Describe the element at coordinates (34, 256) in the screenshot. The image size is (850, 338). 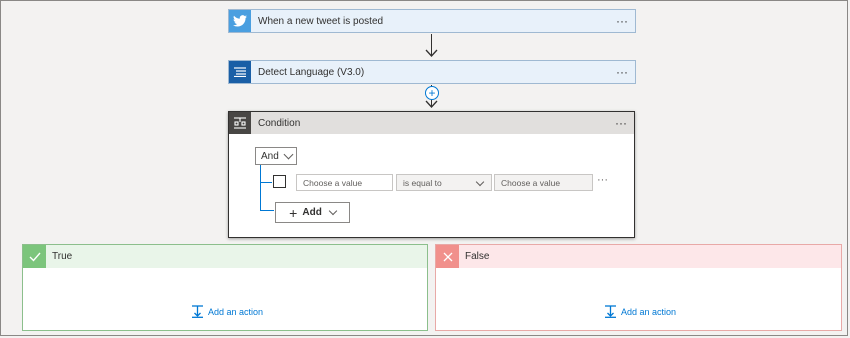
I see `checkmark-icon` at that location.